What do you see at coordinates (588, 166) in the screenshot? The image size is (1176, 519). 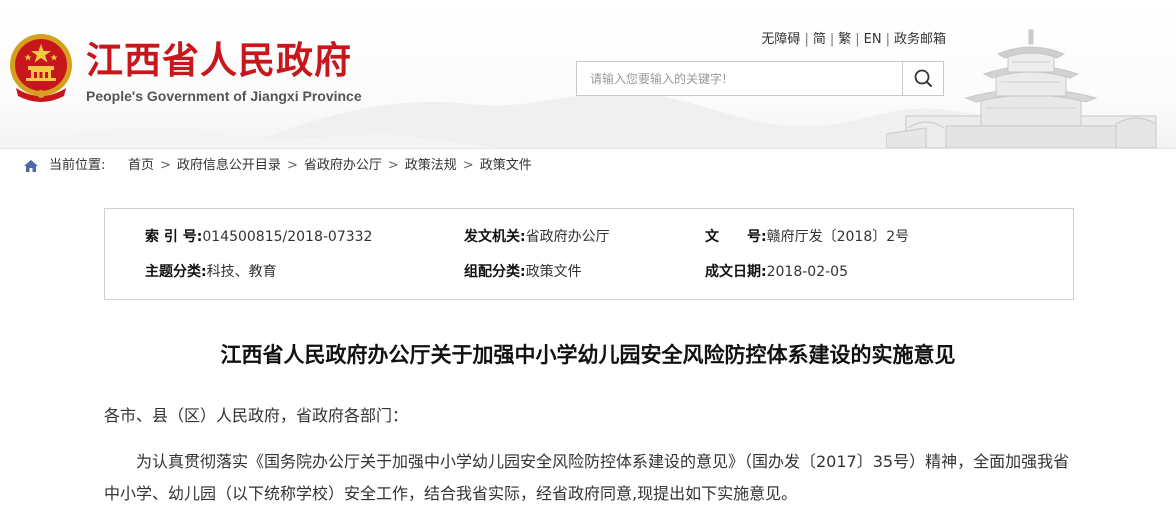 I see `breadcrumb: 当前位置: 首页 > 政府信息公开目录 > 省政府办公厅 > 政策法规 > 政策文件` at bounding box center [588, 166].